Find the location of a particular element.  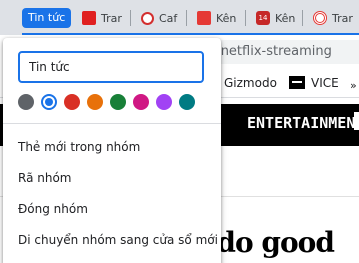

tab-news: Trar is located at coordinates (333, 18).